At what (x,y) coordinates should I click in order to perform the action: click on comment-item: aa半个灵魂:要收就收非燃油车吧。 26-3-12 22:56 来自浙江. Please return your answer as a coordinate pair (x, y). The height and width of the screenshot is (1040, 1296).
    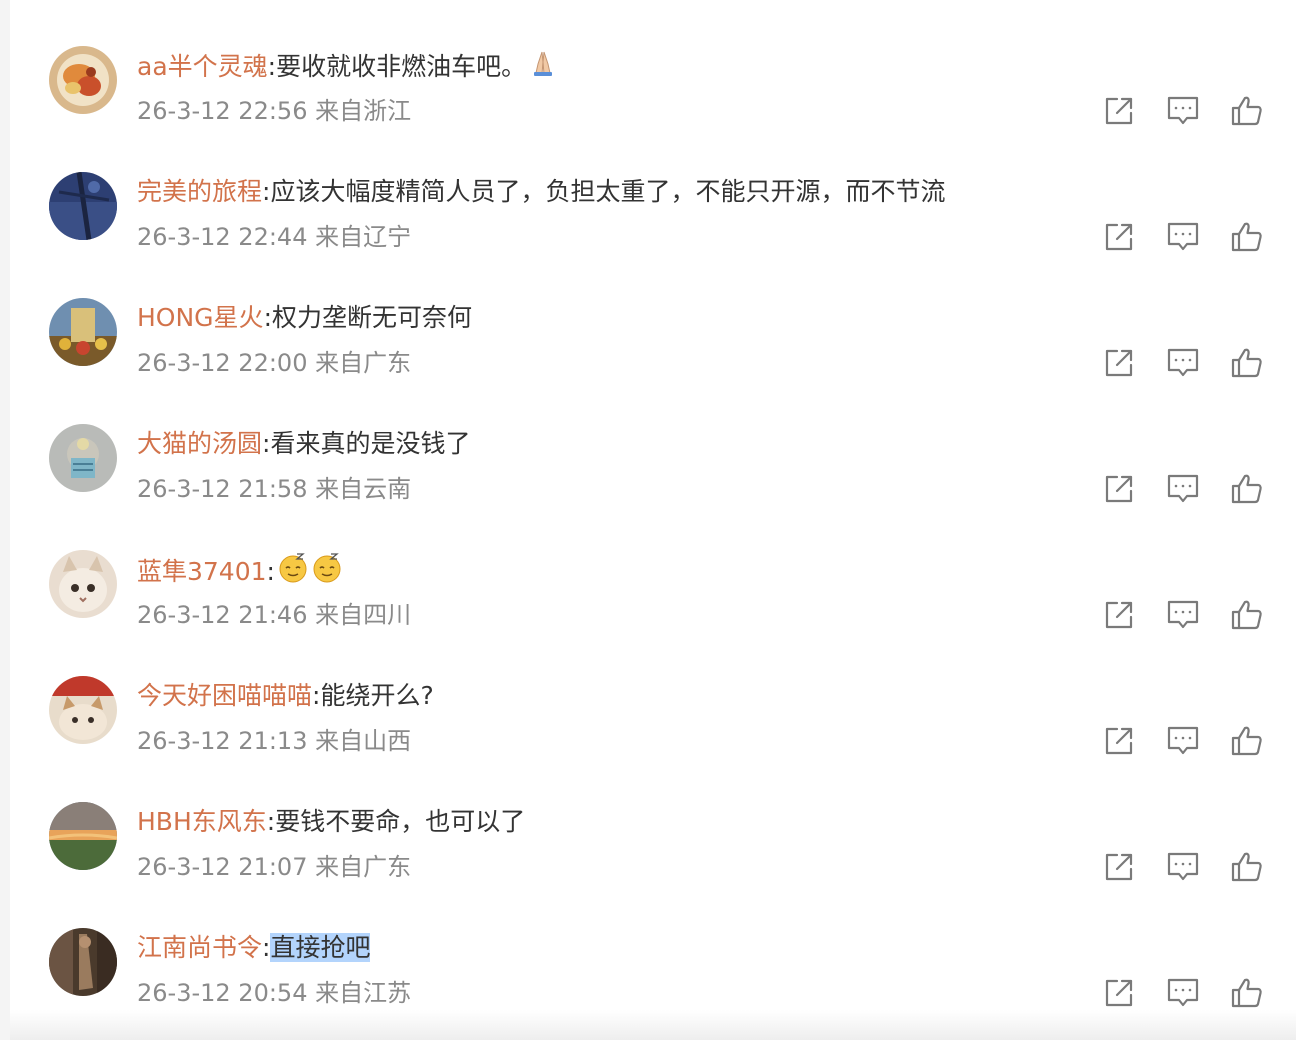
    Looking at the image, I should click on (653, 63).